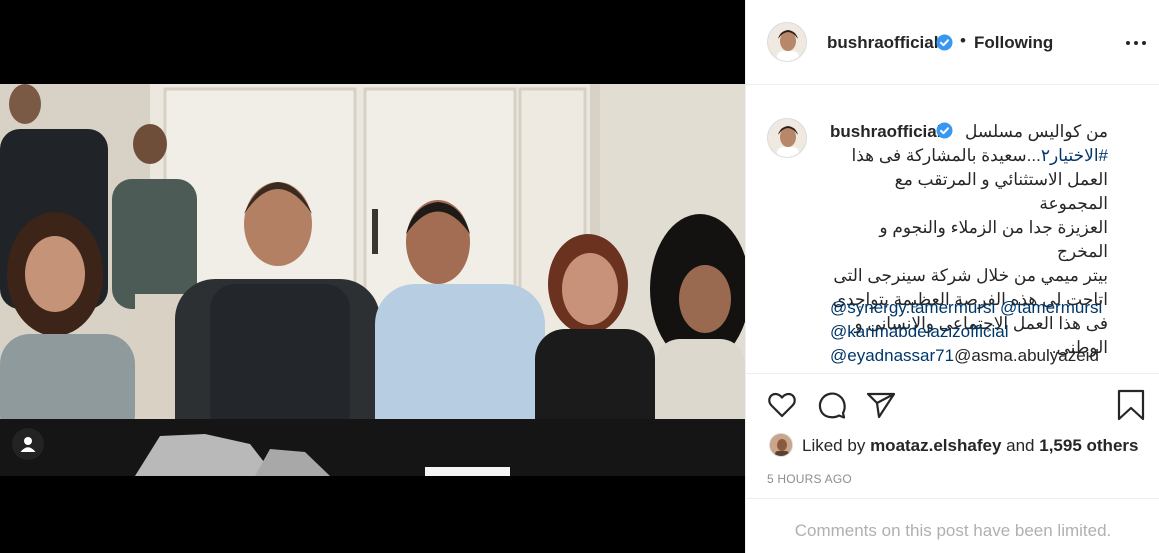 The image size is (1159, 553). Describe the element at coordinates (1131, 405) in the screenshot. I see `bookmark-icon` at that location.